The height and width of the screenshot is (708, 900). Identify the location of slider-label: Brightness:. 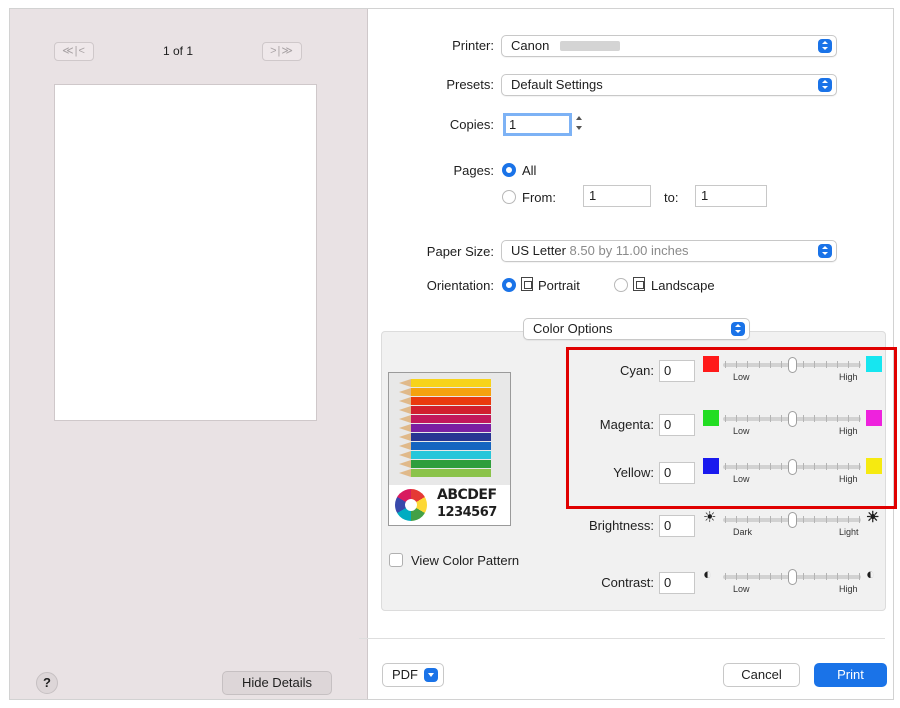
(621, 525).